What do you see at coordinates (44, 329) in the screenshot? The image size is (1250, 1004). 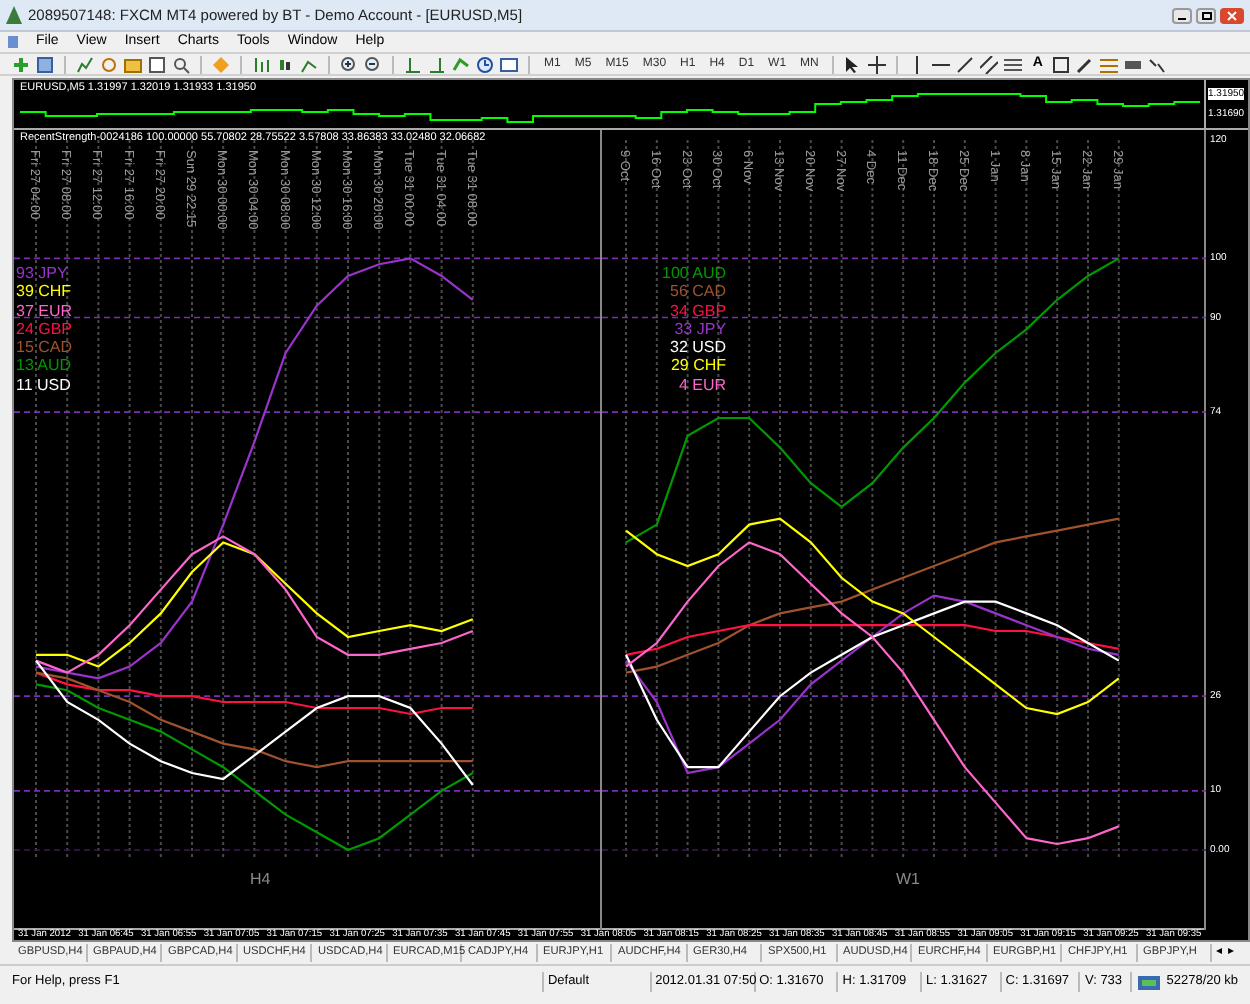 I see `legend-label: 24 GBP` at bounding box center [44, 329].